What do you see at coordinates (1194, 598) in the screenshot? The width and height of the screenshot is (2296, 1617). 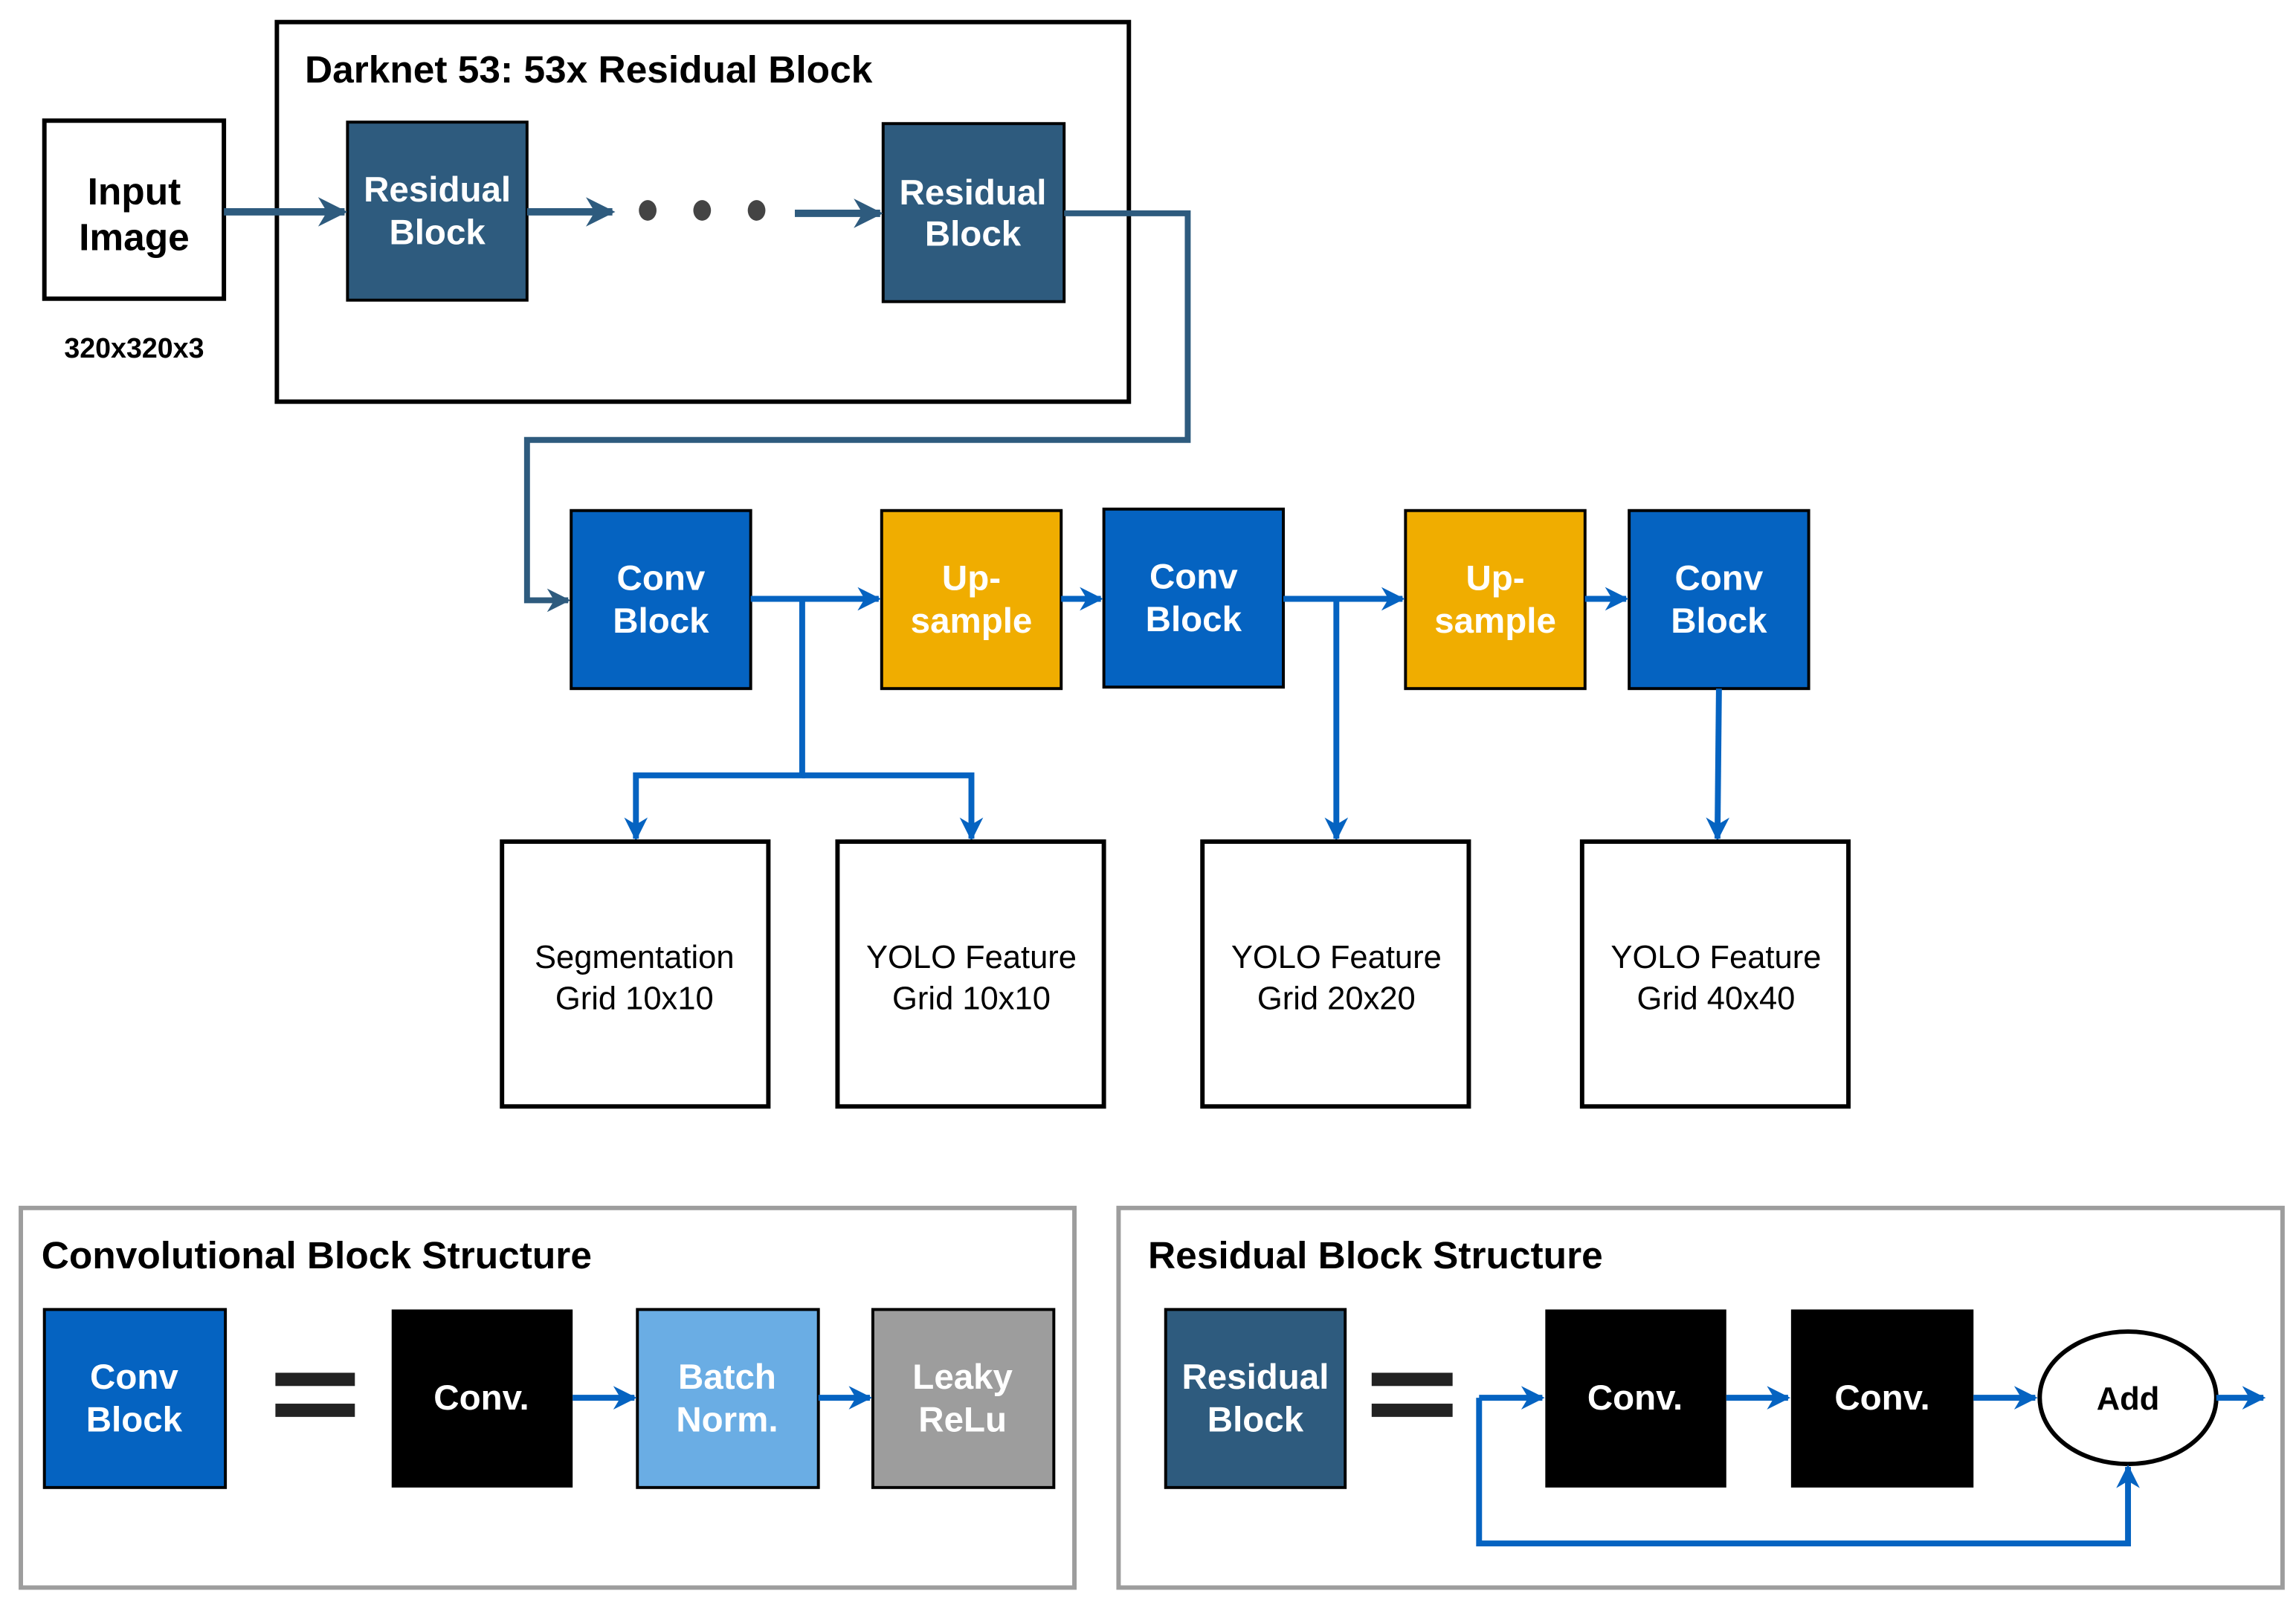 I see `conv-block-2: Conv Block` at bounding box center [1194, 598].